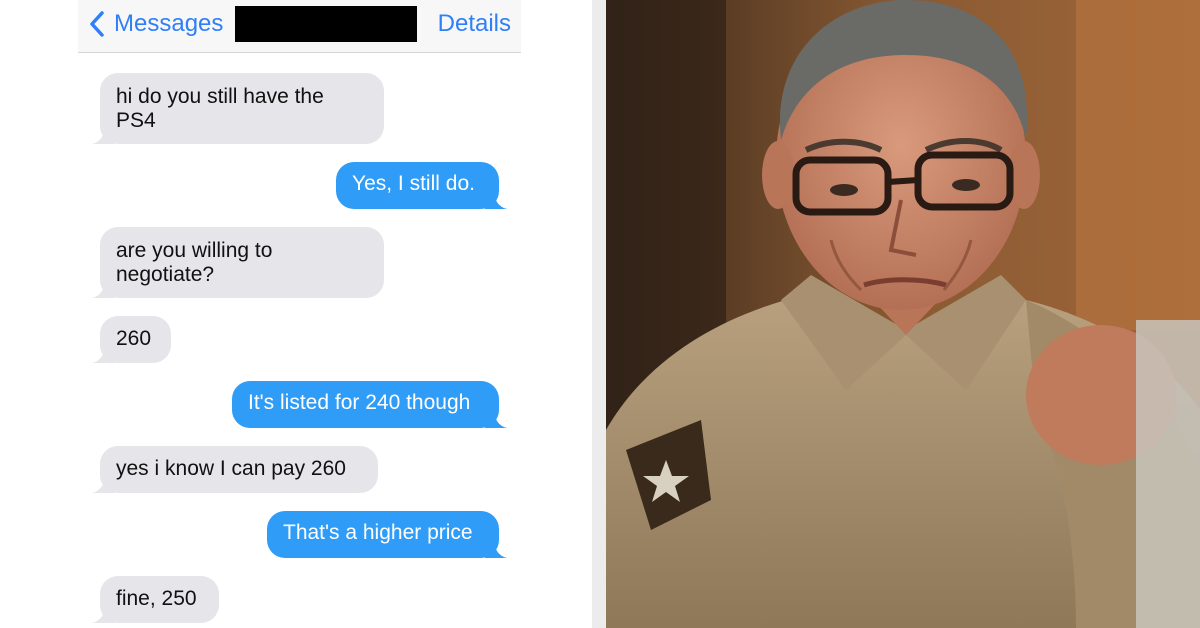  I want to click on message-bubble-outgoing: It's listed for 240 though, so click(369, 404).